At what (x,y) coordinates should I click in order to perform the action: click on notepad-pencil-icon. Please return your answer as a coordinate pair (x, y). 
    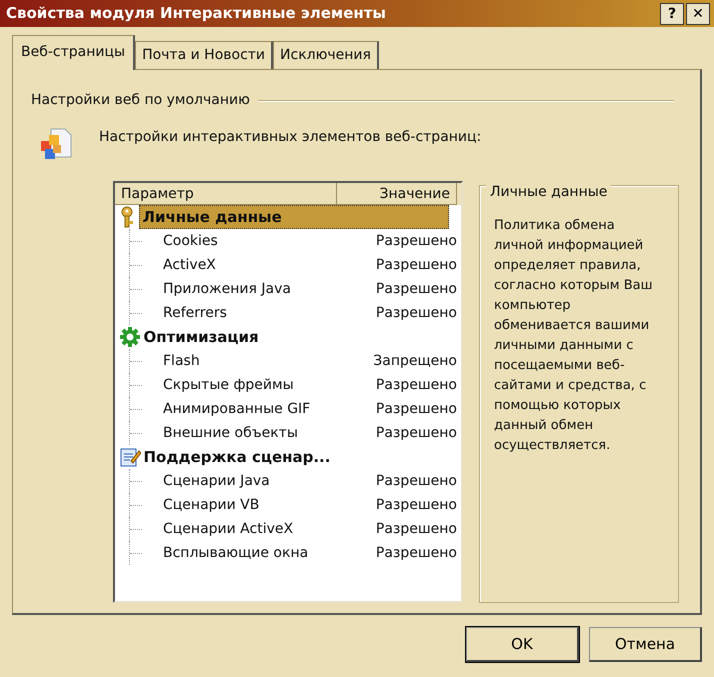
    Looking at the image, I should click on (129, 457).